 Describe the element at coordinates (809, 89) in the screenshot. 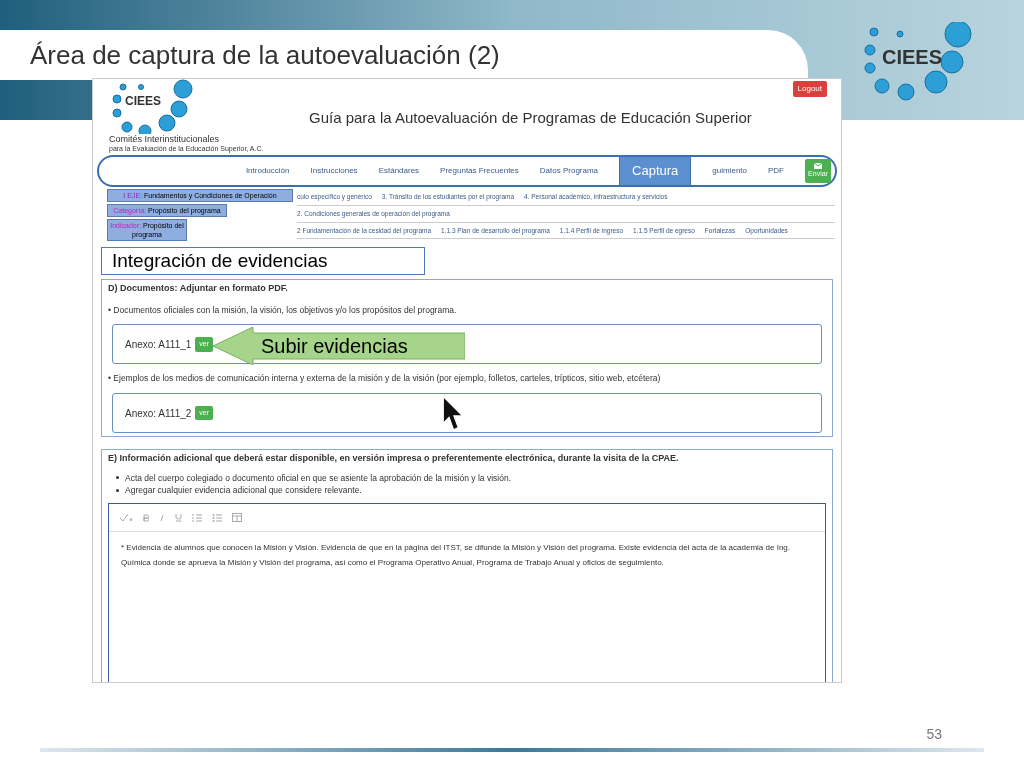

I see `logout-button: Logout` at that location.